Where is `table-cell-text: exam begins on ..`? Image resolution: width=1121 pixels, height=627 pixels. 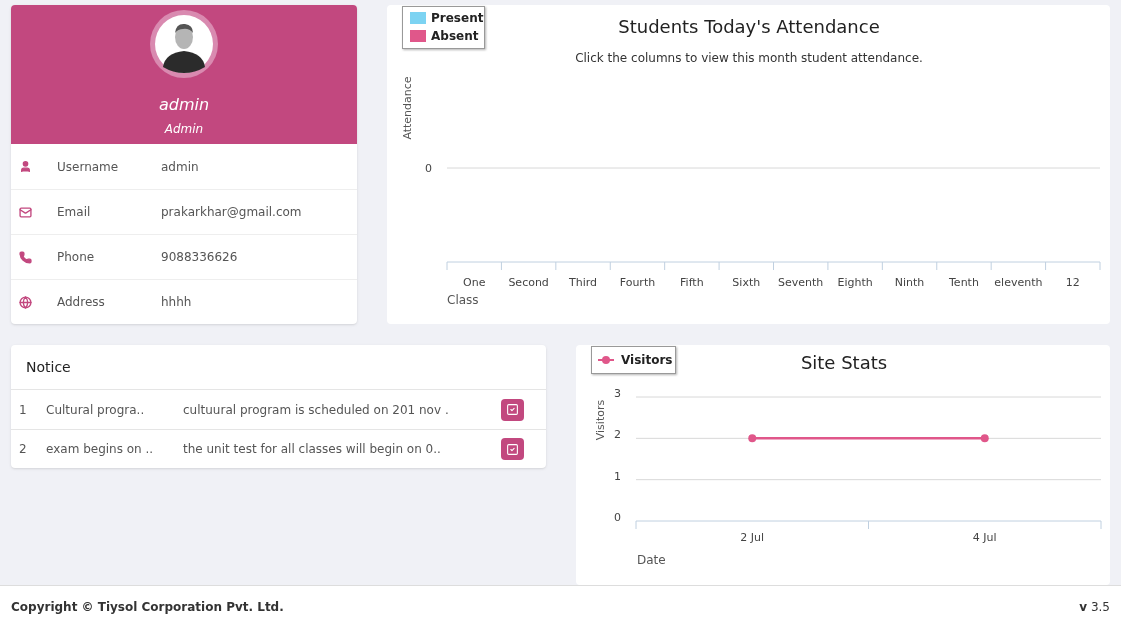
table-cell-text: exam begins on .. is located at coordinates (100, 449).